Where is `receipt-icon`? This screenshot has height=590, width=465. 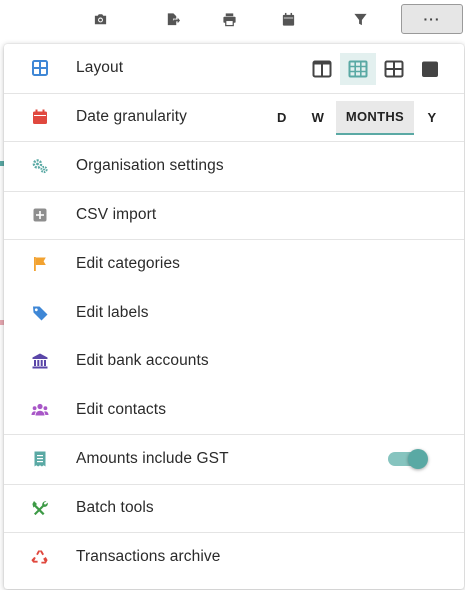 receipt-icon is located at coordinates (40, 459).